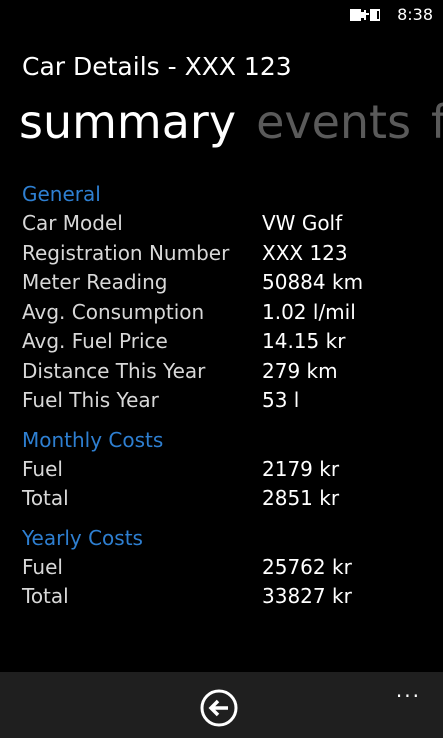 This screenshot has width=443, height=738. I want to click on row-value: 50884 km, so click(313, 282).